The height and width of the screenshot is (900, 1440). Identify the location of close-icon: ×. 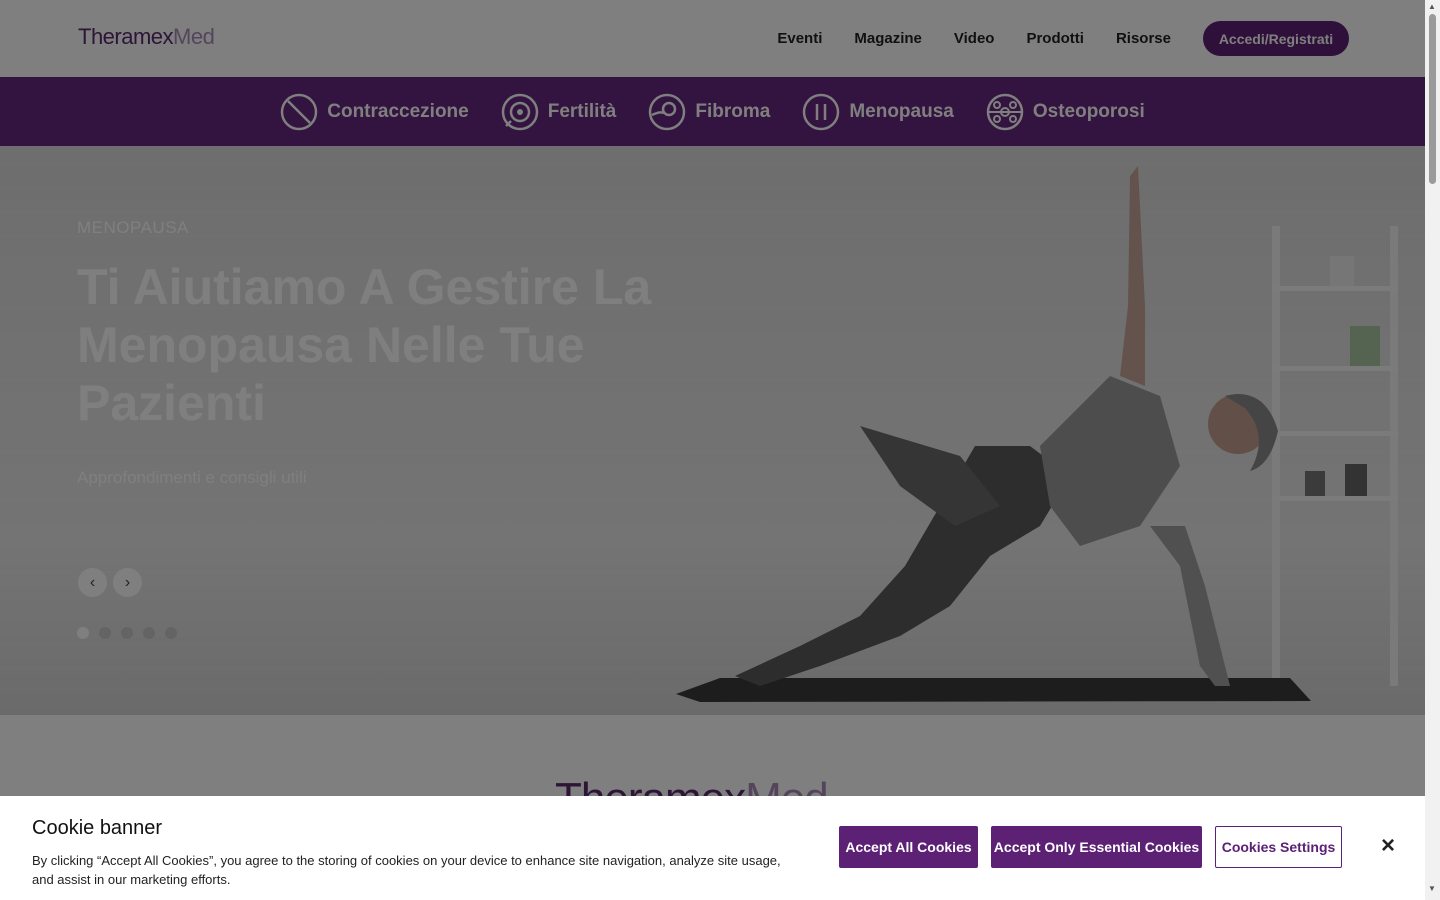
(1388, 846).